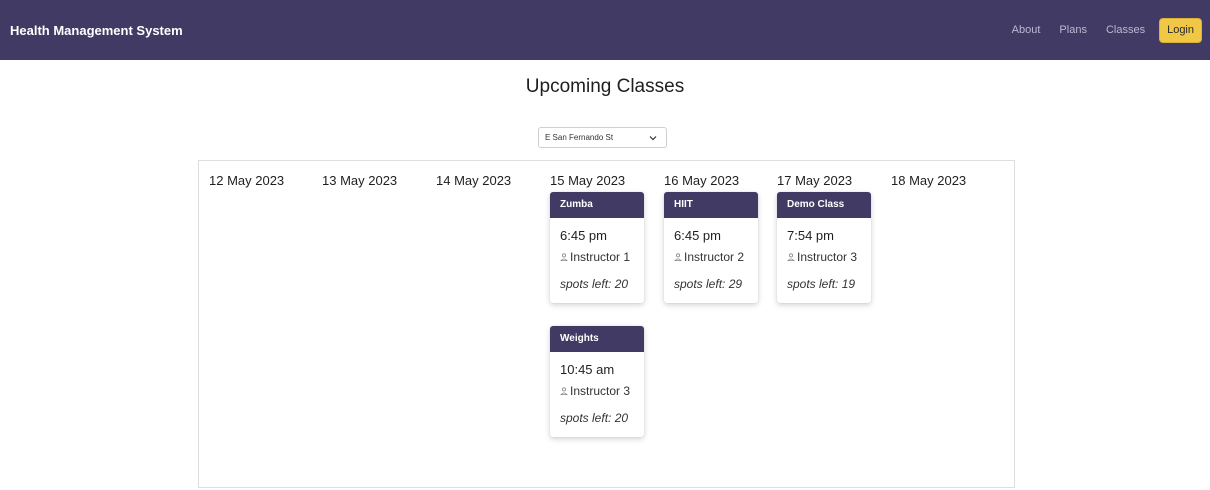  What do you see at coordinates (247, 180) in the screenshot?
I see `day-label: 12 May 2023` at bounding box center [247, 180].